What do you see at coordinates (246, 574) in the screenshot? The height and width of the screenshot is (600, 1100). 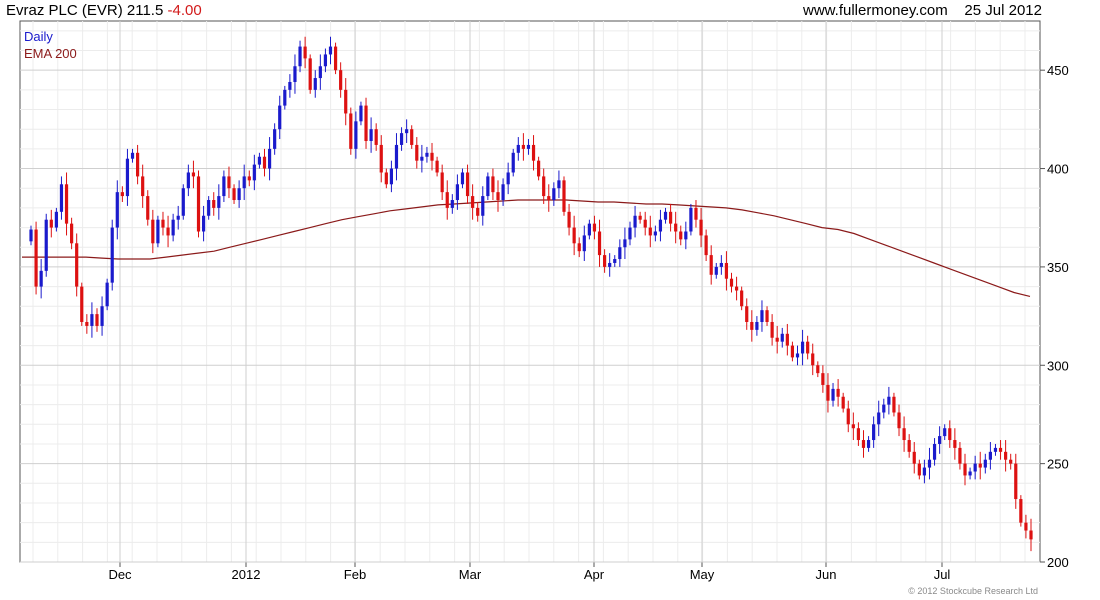 I see `x-tick-label: 2012` at bounding box center [246, 574].